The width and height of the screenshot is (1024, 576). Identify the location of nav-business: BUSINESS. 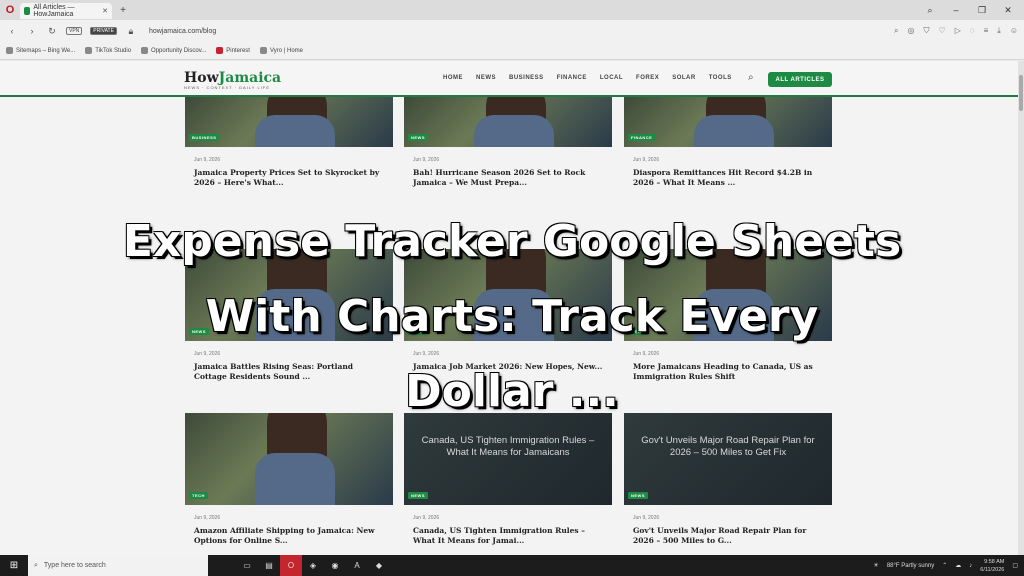
(526, 78).